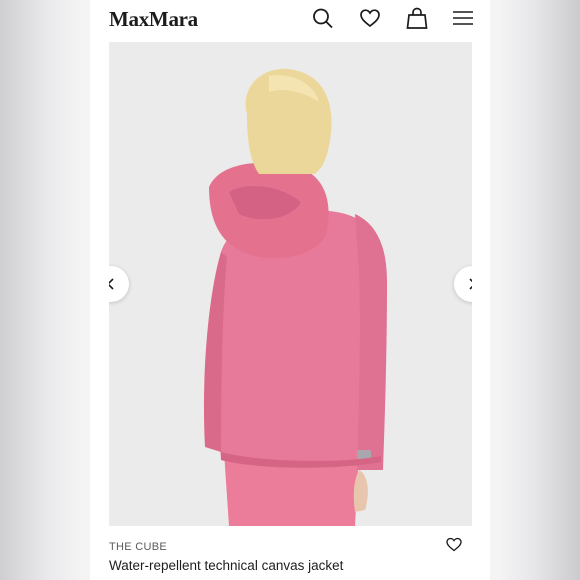 This screenshot has width=580, height=580. I want to click on menu-icon, so click(463, 18).